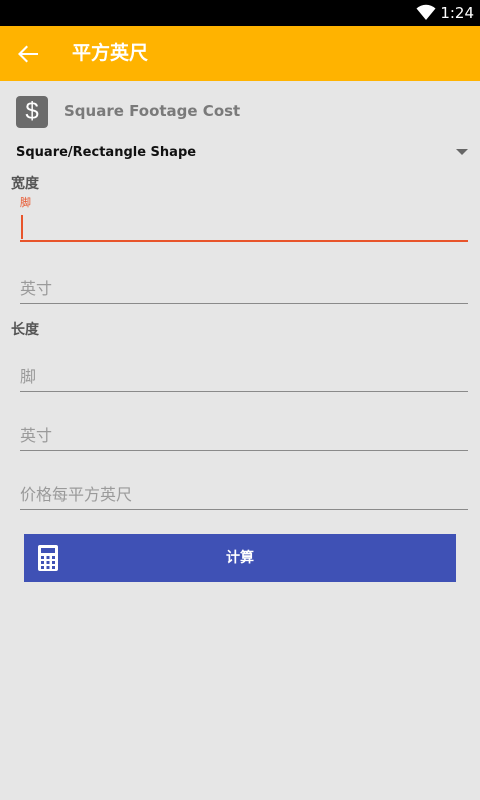 Image resolution: width=480 pixels, height=800 pixels. What do you see at coordinates (244, 227) in the screenshot?
I see `width-feet-input` at bounding box center [244, 227].